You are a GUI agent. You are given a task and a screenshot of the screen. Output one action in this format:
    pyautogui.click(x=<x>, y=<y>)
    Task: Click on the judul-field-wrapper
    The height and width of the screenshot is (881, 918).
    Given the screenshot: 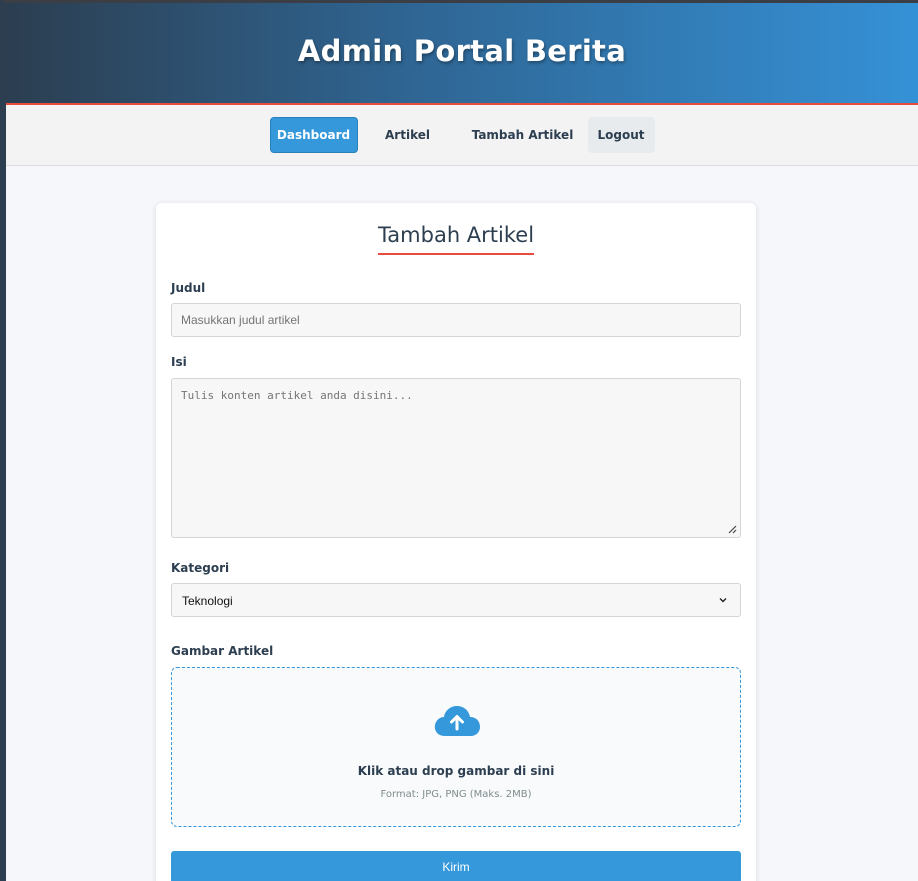 What is the action you would take?
    pyautogui.click(x=456, y=320)
    